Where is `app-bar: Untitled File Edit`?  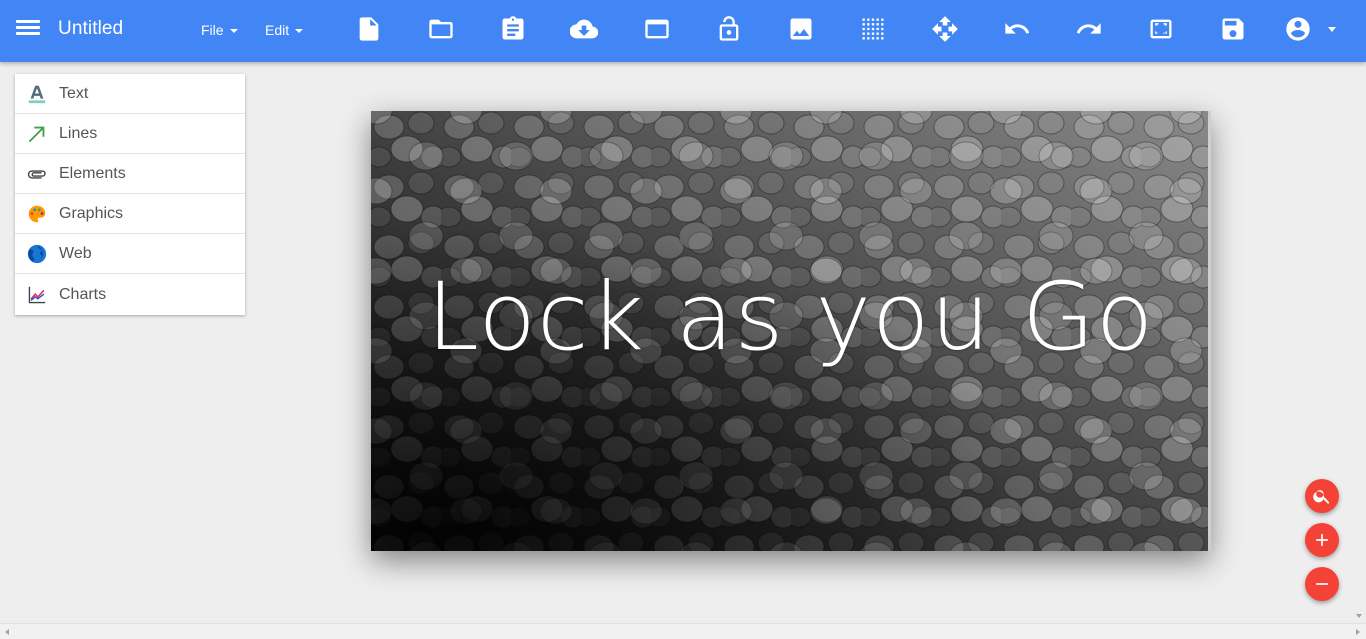 app-bar: Untitled File Edit is located at coordinates (683, 31).